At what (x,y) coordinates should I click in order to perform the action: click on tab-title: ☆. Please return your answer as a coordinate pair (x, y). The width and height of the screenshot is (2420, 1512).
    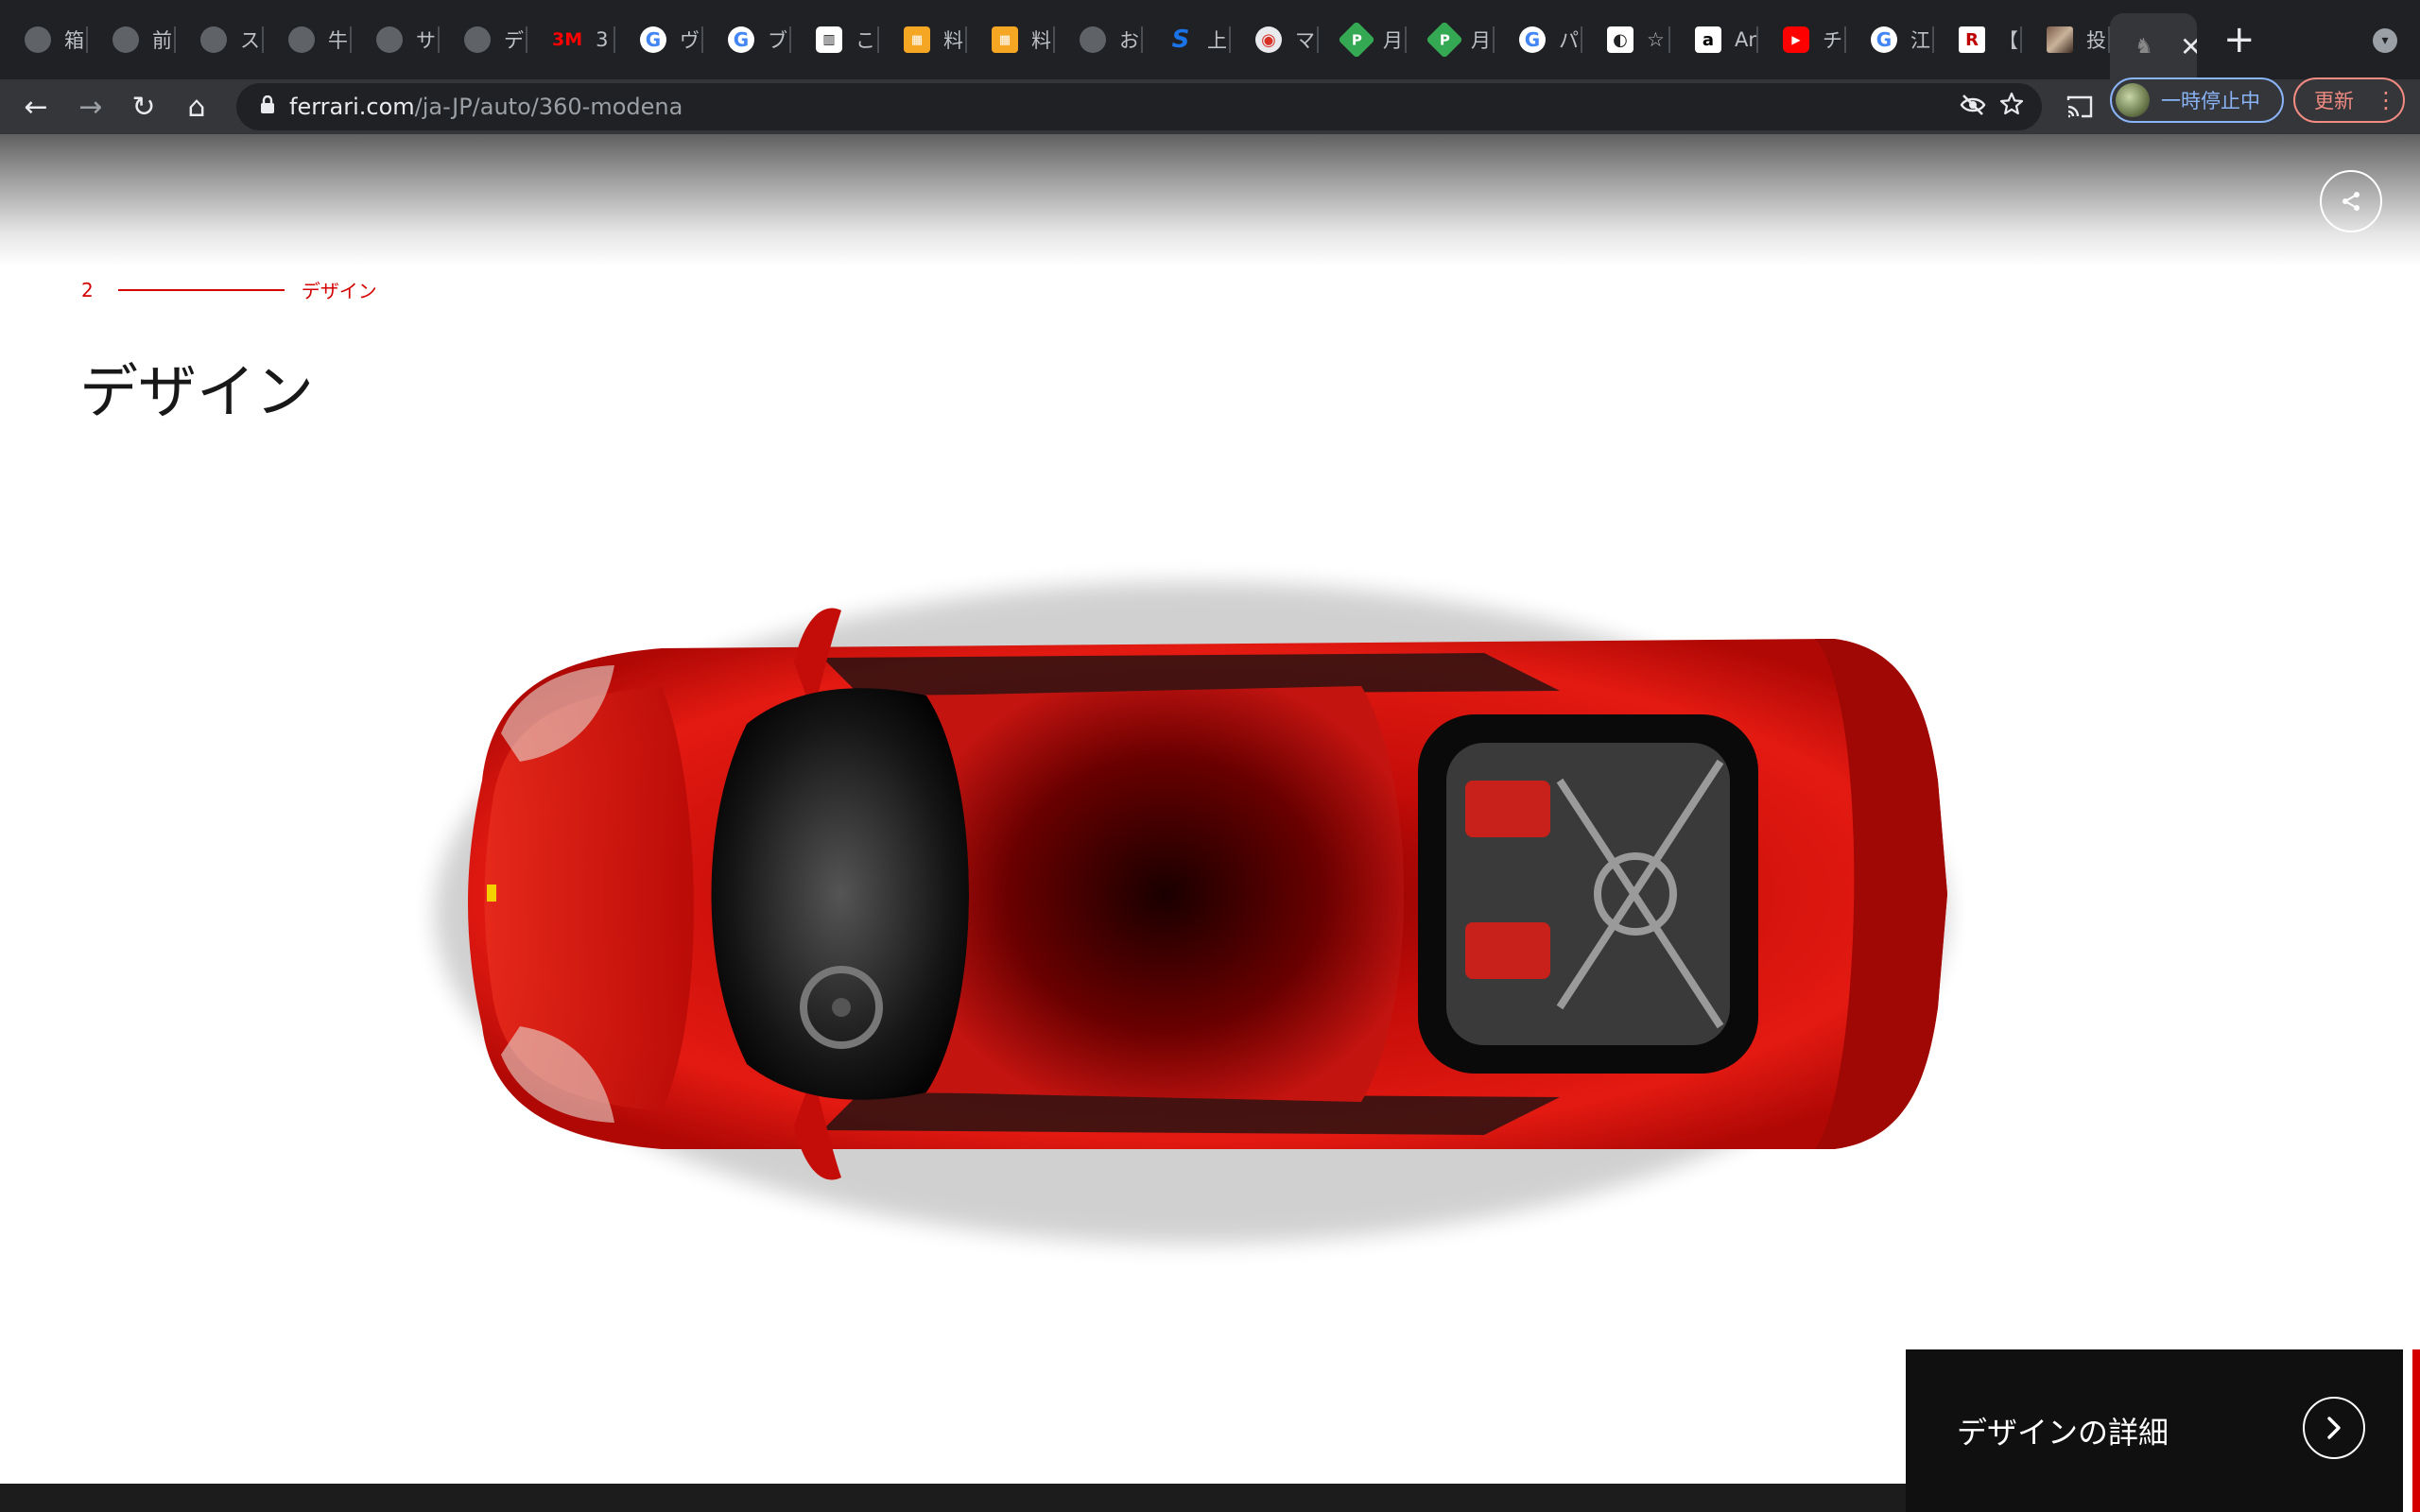
    Looking at the image, I should click on (1656, 39).